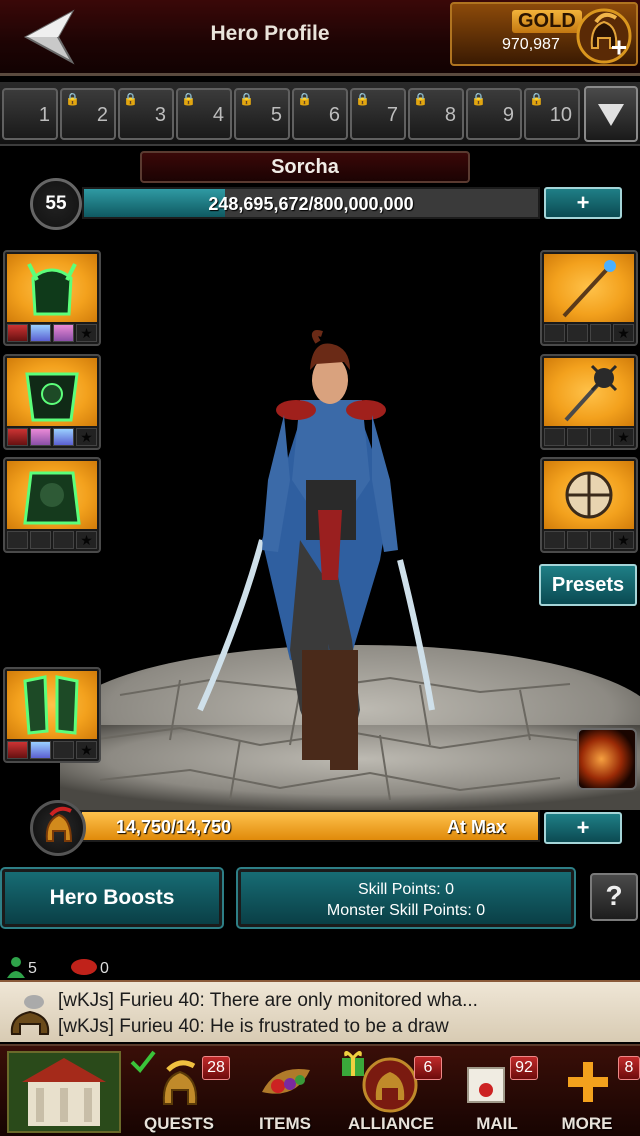 This screenshot has width=640, height=1136. What do you see at coordinates (486, 1085) in the screenshot?
I see `mail-scroll-icon` at bounding box center [486, 1085].